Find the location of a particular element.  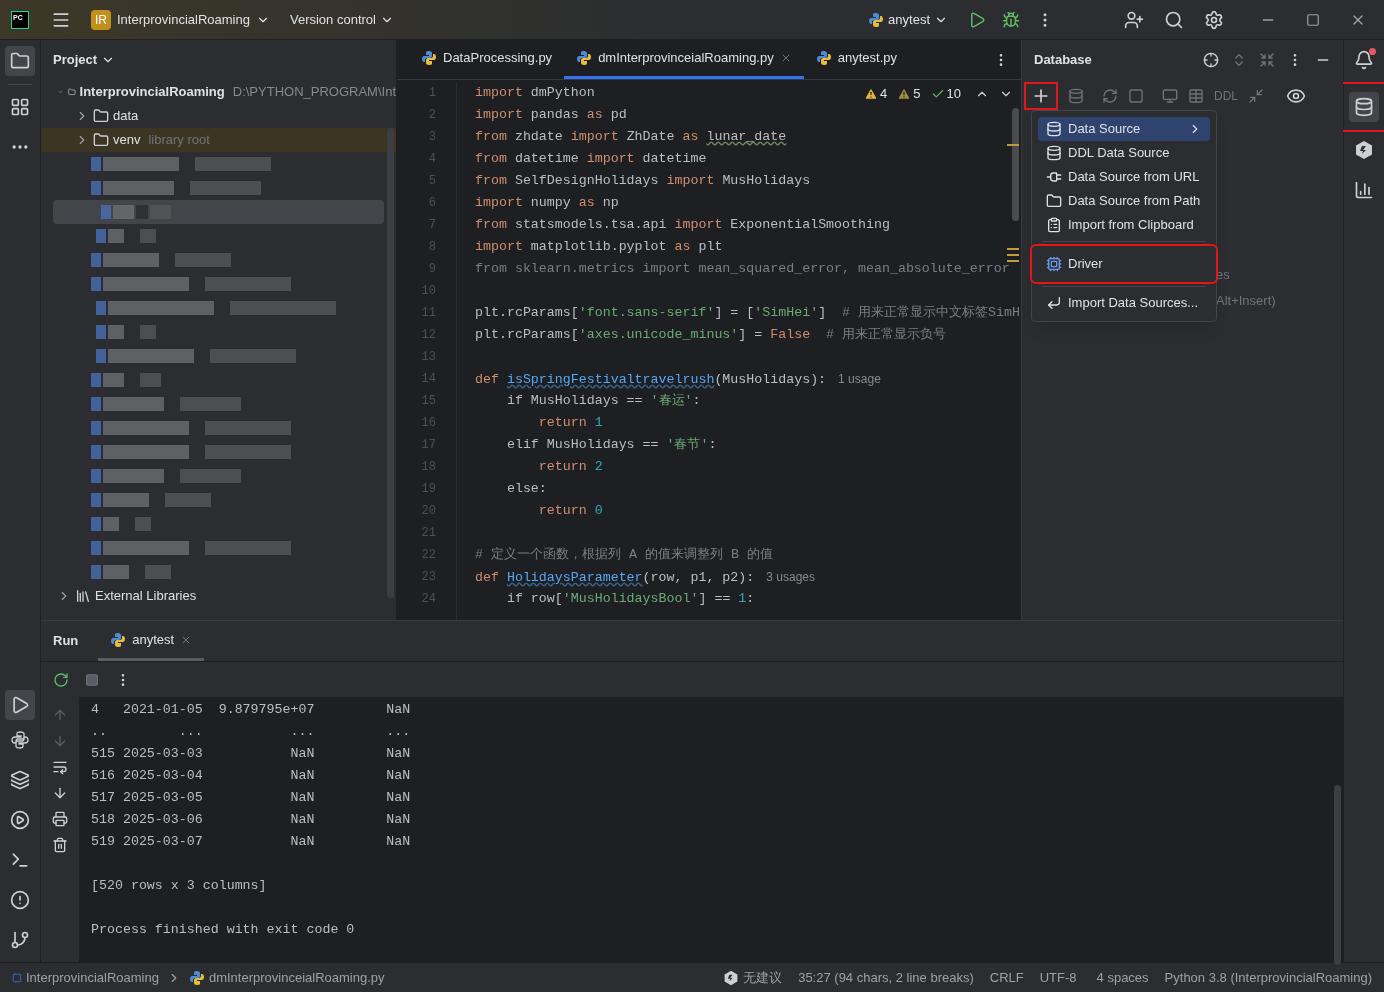

console-line: 515 2025-03-03 NaN NaN is located at coordinates (251, 754).